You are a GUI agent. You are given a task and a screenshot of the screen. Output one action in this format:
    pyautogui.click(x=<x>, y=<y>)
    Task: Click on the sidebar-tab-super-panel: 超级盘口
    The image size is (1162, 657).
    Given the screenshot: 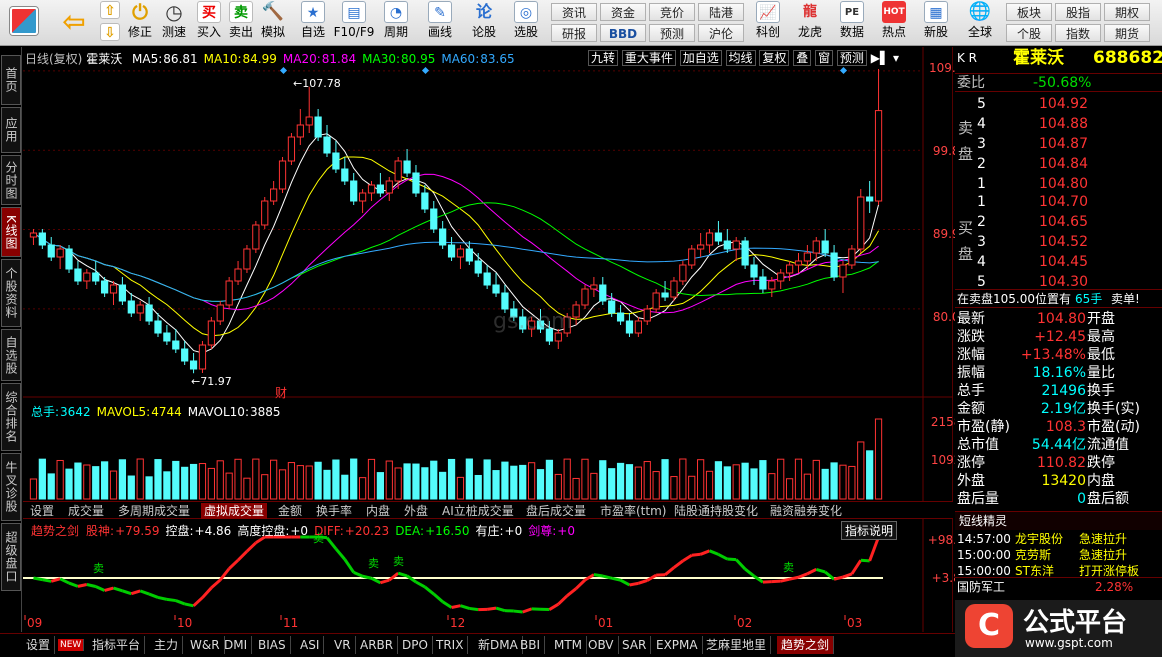 What is the action you would take?
    pyautogui.click(x=11, y=557)
    